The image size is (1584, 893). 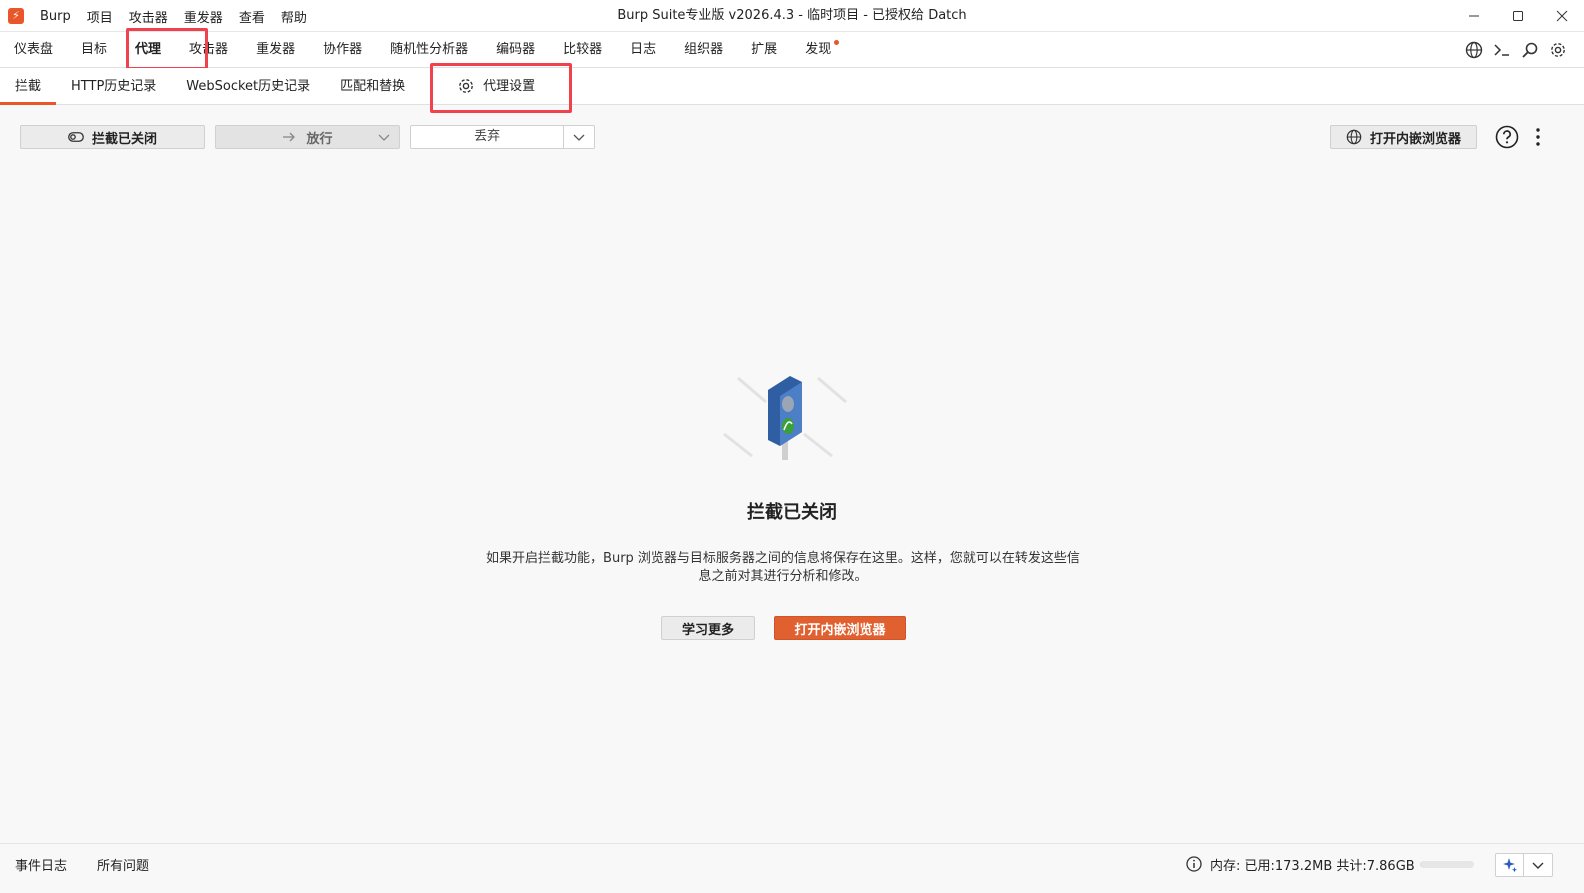 I want to click on toggle-icon, so click(x=76, y=137).